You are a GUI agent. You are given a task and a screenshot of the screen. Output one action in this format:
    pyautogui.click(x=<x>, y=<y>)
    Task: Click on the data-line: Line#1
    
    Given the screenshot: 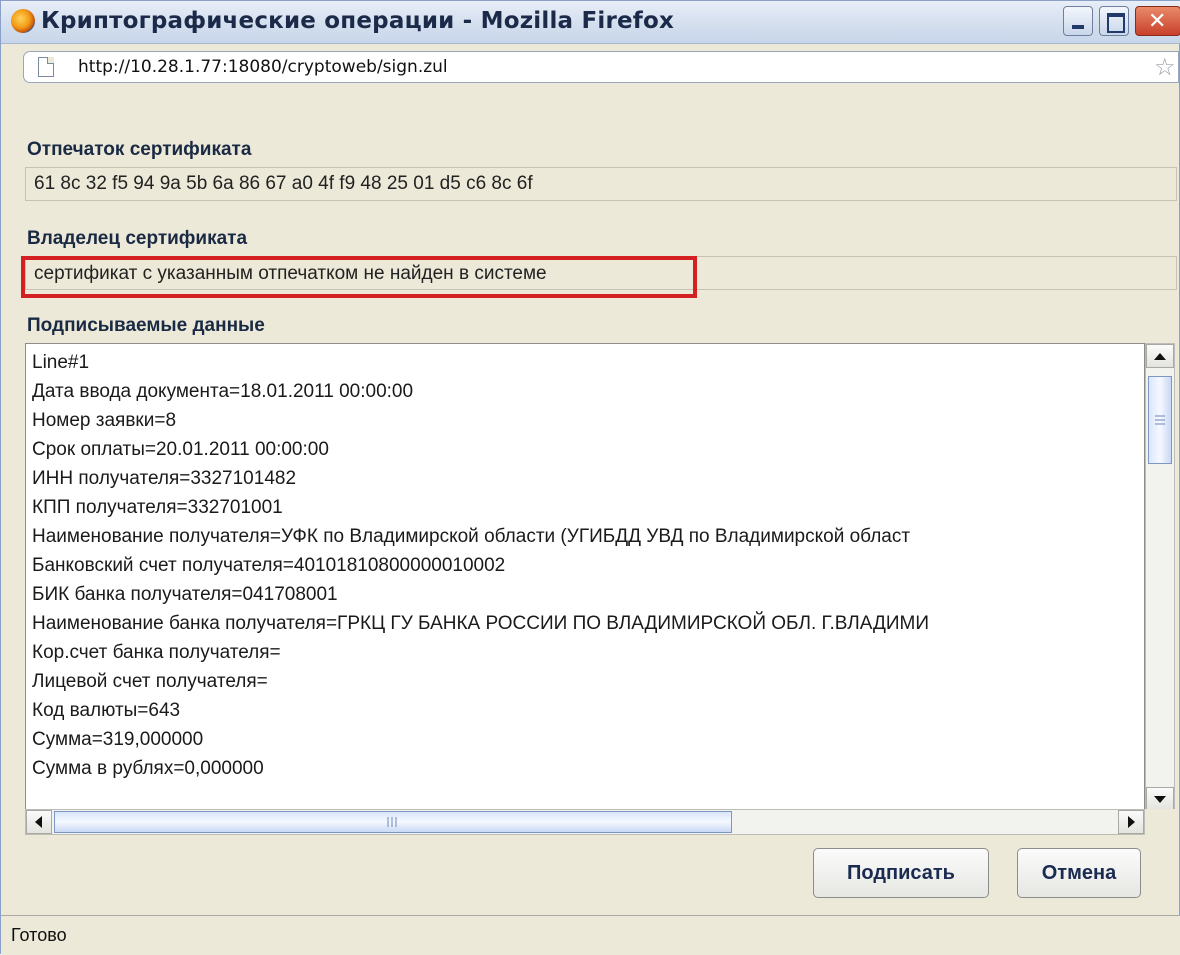 What is the action you would take?
    pyautogui.click(x=61, y=362)
    